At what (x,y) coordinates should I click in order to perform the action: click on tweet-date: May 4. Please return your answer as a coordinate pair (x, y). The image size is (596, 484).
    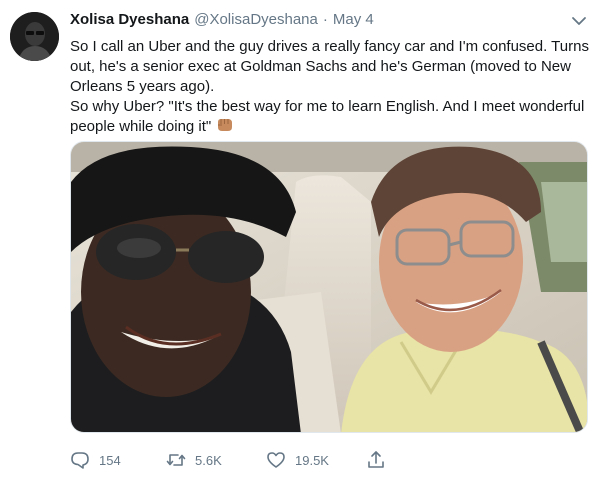
    Looking at the image, I should click on (353, 19).